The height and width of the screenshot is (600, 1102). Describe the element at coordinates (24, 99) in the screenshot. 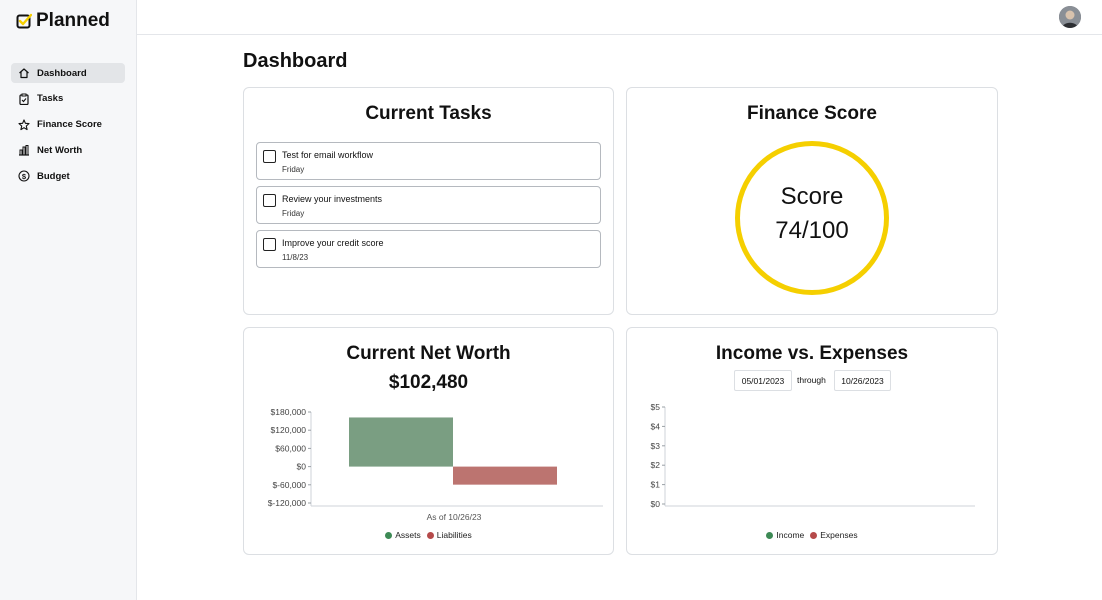

I see `clipboard-check-icon` at that location.